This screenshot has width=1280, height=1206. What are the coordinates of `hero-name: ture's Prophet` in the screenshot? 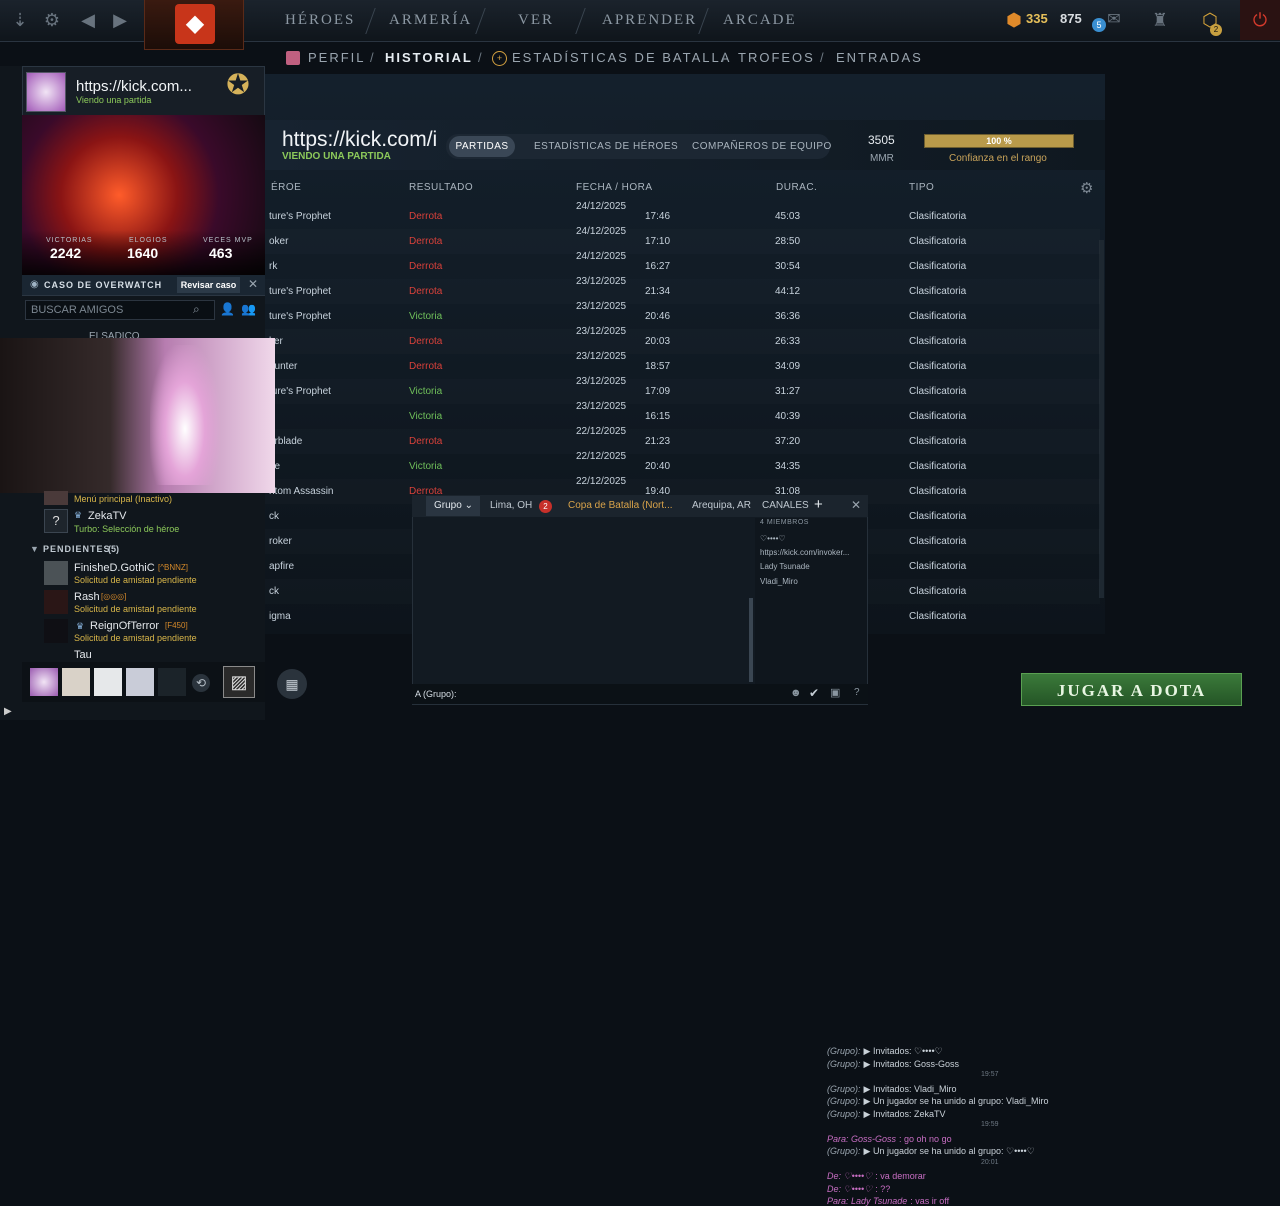 It's located at (300, 391).